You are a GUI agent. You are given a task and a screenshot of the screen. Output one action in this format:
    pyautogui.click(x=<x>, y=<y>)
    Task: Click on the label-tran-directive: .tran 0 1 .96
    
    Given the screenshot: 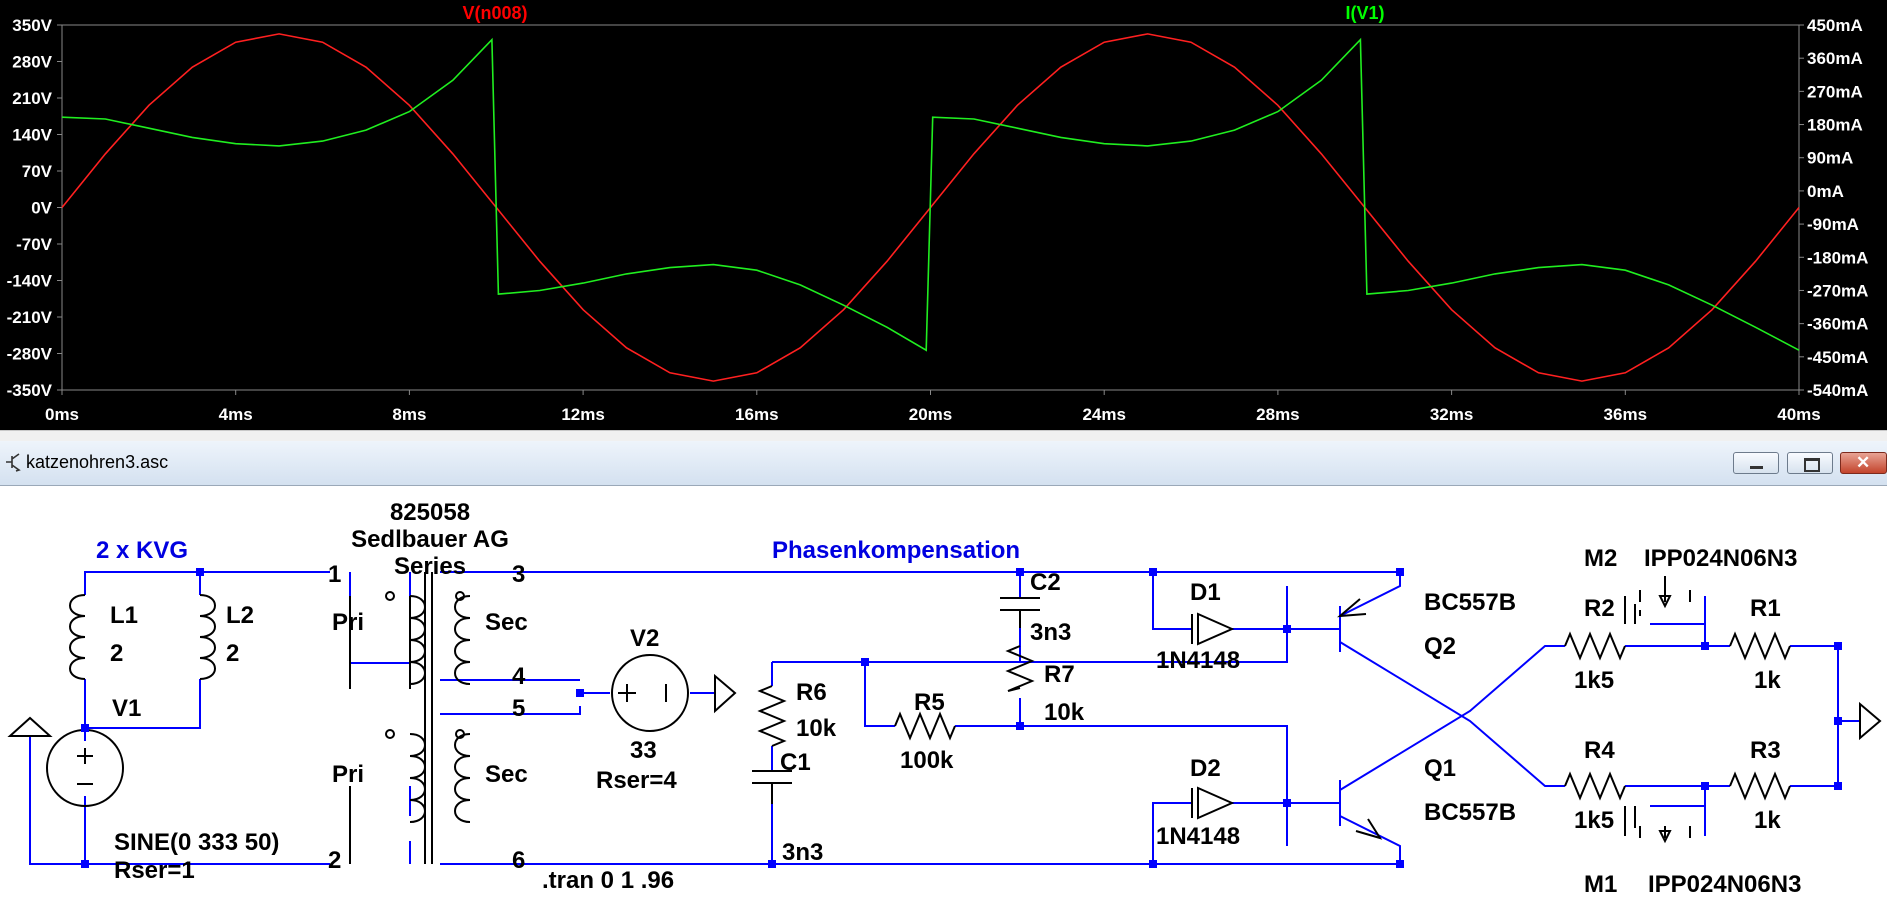 What is the action you would take?
    pyautogui.click(x=608, y=880)
    